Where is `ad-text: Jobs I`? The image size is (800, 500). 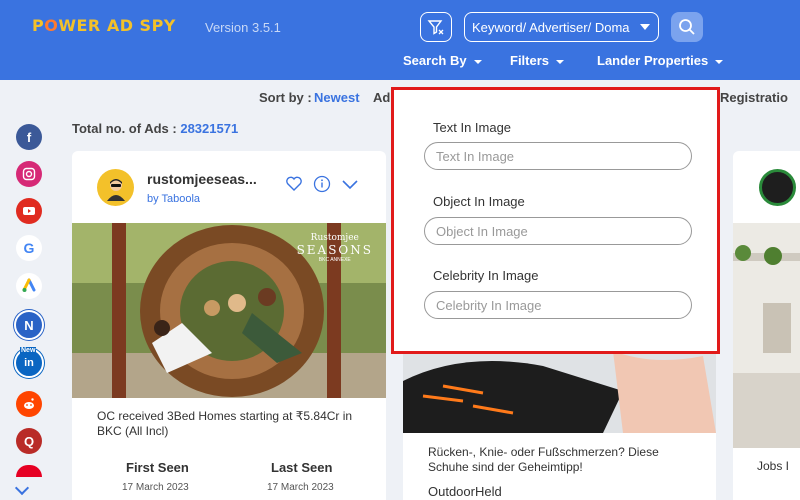
ad-text: Jobs I is located at coordinates (773, 466).